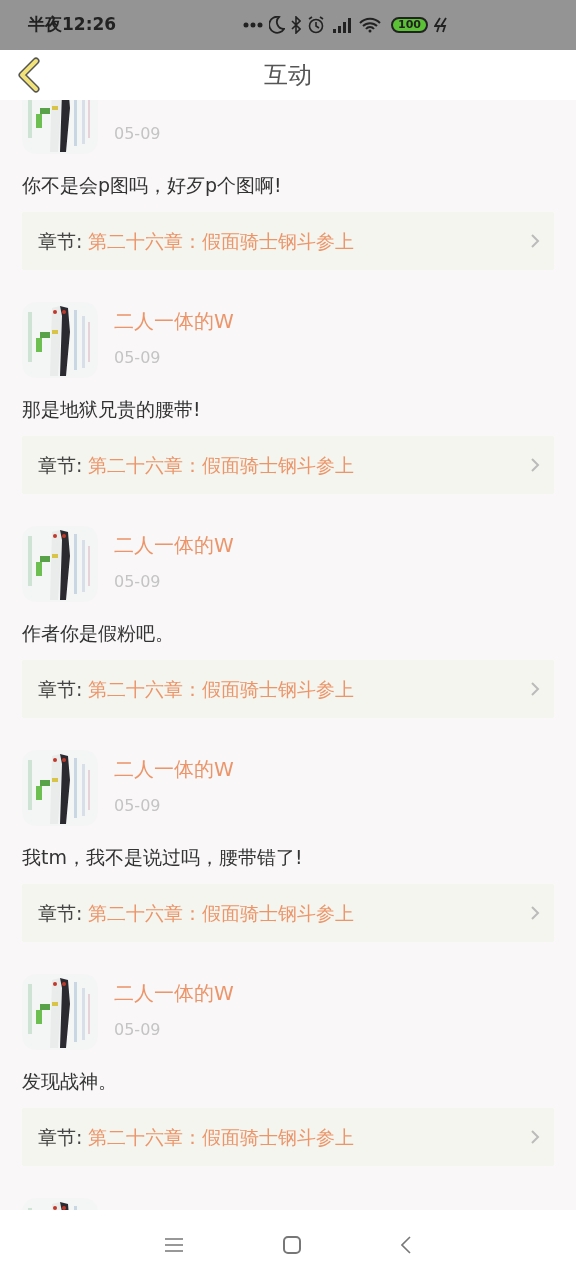  Describe the element at coordinates (98, 633) in the screenshot. I see `comment-text: 作者你是假粉吧。` at that location.